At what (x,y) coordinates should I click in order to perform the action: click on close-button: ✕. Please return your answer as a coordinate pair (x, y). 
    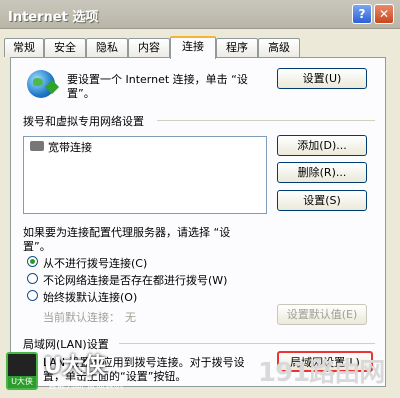
    Looking at the image, I should click on (384, 14).